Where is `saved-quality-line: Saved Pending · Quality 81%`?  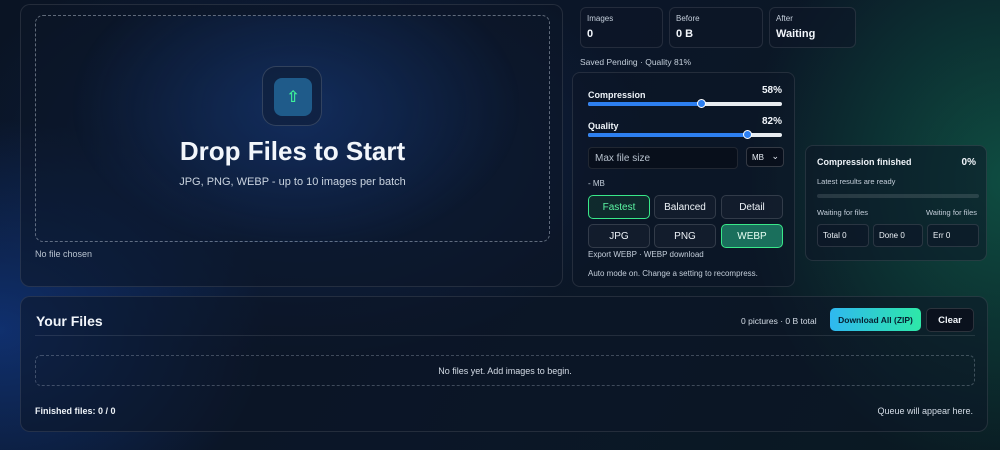 saved-quality-line: Saved Pending · Quality 81% is located at coordinates (636, 62).